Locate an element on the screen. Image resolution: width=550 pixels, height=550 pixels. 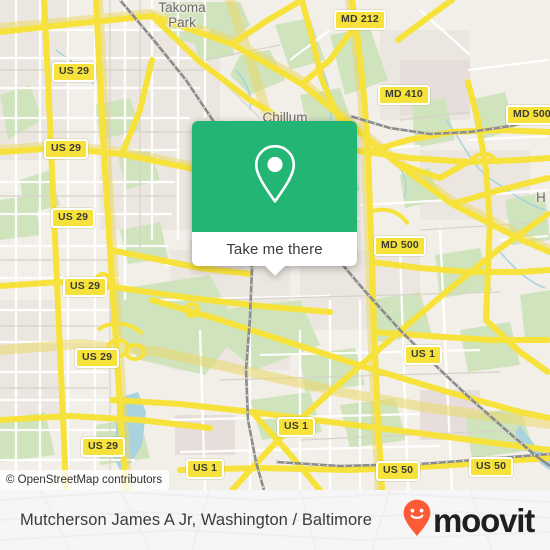
moovit-logo: moovit is located at coordinates (468, 520).